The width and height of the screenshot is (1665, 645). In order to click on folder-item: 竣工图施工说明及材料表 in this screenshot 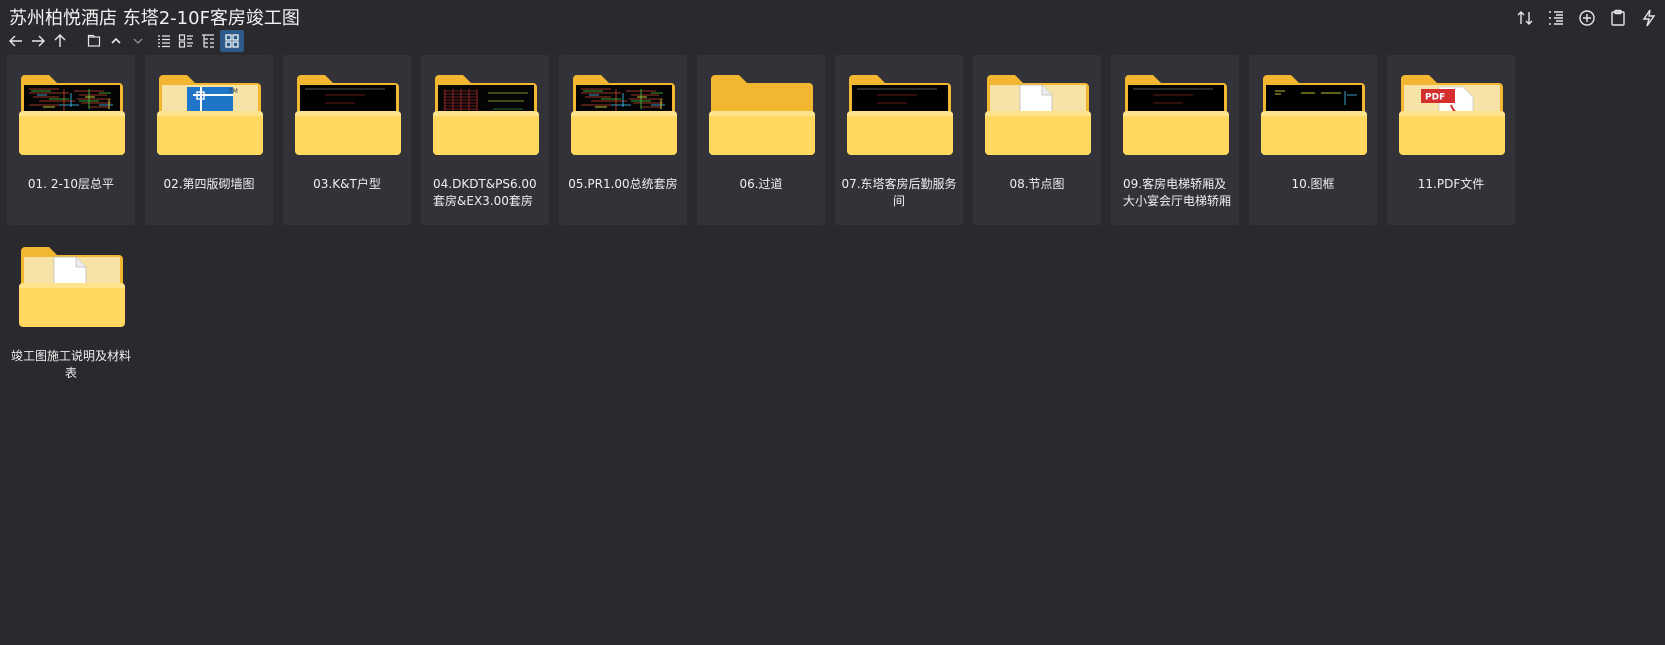, I will do `click(71, 312)`.